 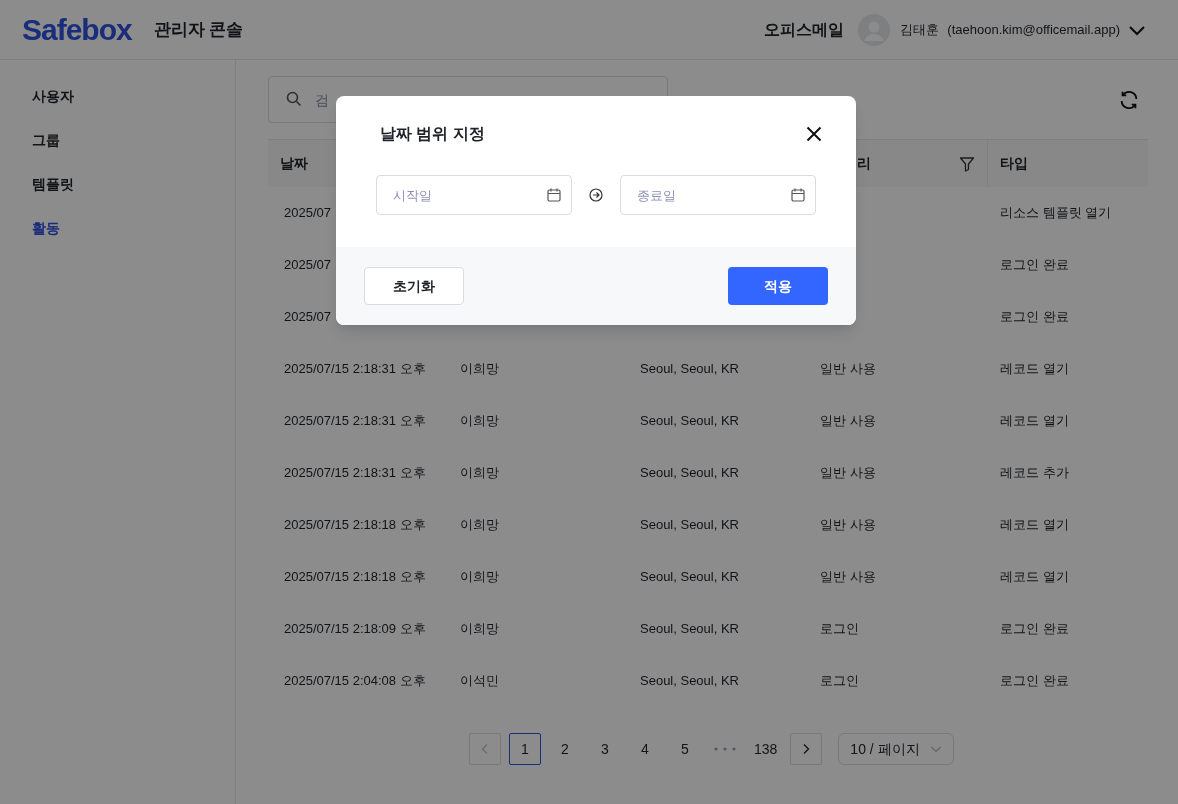 What do you see at coordinates (294, 163) in the screenshot?
I see `column-header: 날짜` at bounding box center [294, 163].